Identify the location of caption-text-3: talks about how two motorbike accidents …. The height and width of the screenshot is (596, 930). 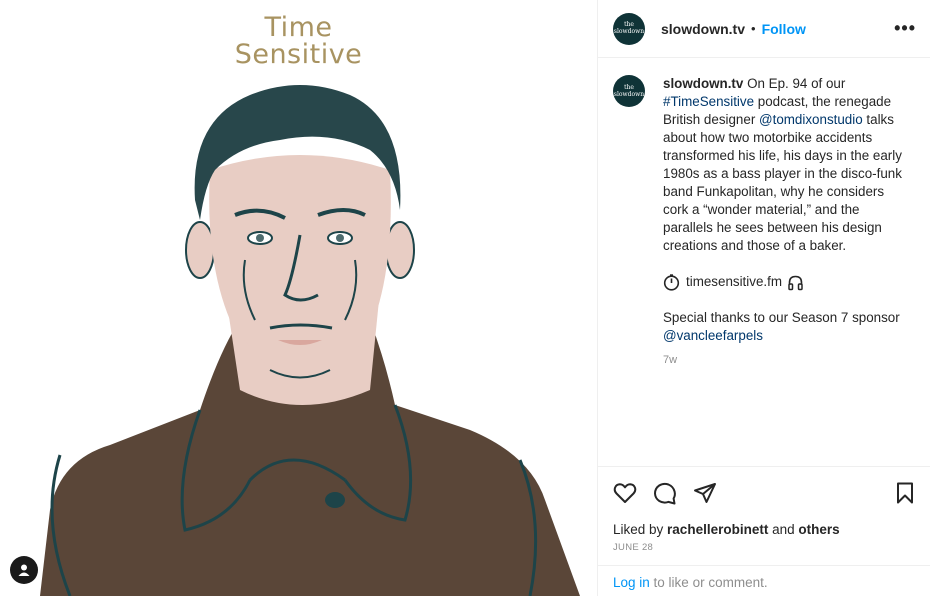
(782, 182).